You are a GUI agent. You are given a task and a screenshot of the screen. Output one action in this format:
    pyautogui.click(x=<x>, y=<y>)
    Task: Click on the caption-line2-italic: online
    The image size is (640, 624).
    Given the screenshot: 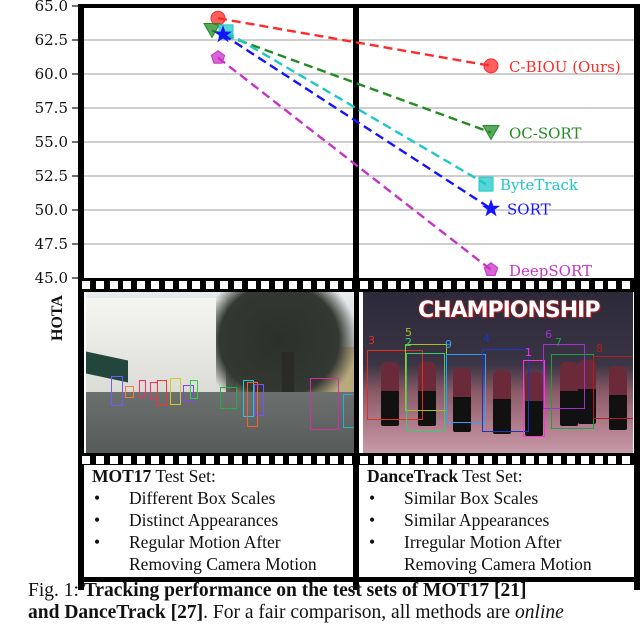 What is the action you would take?
    pyautogui.click(x=539, y=612)
    